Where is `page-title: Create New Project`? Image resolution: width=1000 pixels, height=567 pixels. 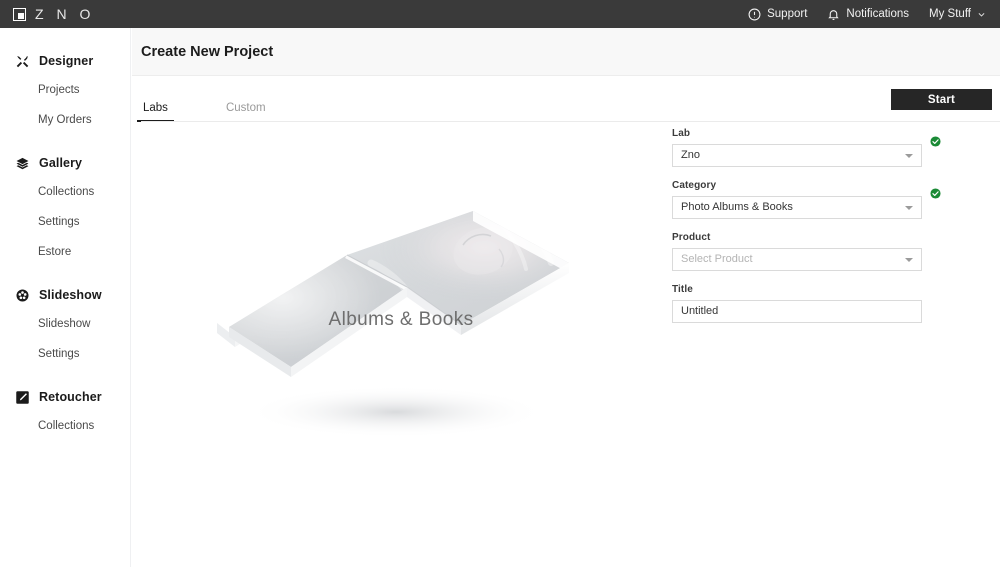
page-title: Create New Project is located at coordinates (207, 51).